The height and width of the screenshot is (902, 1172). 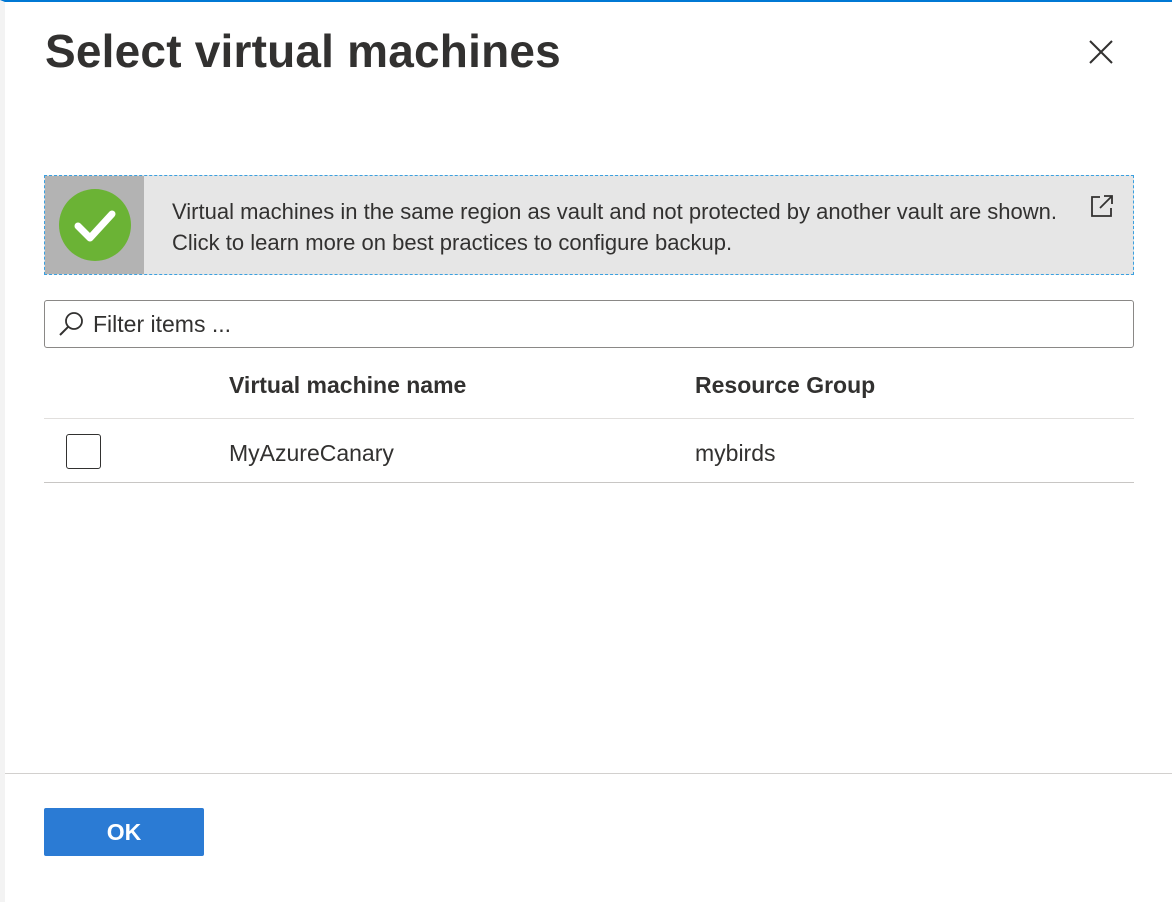 I want to click on search-icon, so click(x=71, y=324).